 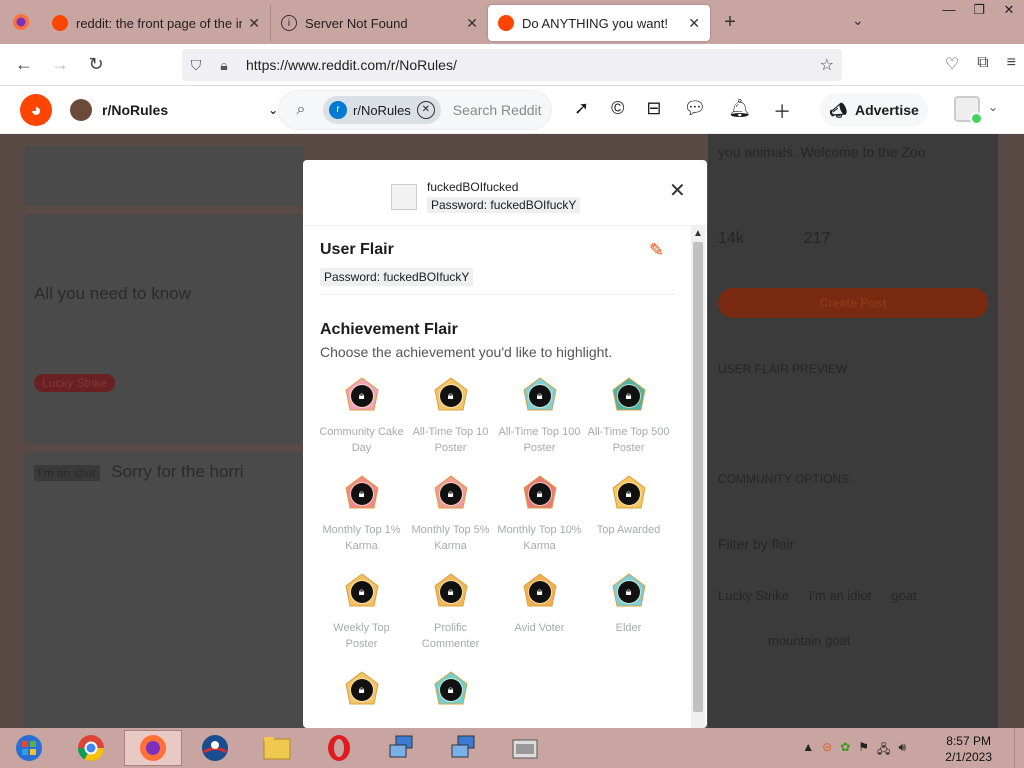 I want to click on flair-filter-item: I'm an idiot, so click(x=840, y=595).